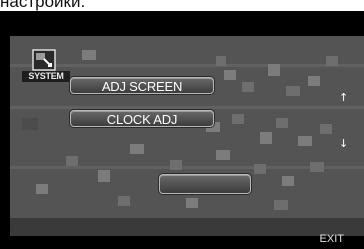 This screenshot has width=364, height=249. Describe the element at coordinates (142, 118) in the screenshot. I see `clock-adj-button: CLOCK ADJ` at that location.